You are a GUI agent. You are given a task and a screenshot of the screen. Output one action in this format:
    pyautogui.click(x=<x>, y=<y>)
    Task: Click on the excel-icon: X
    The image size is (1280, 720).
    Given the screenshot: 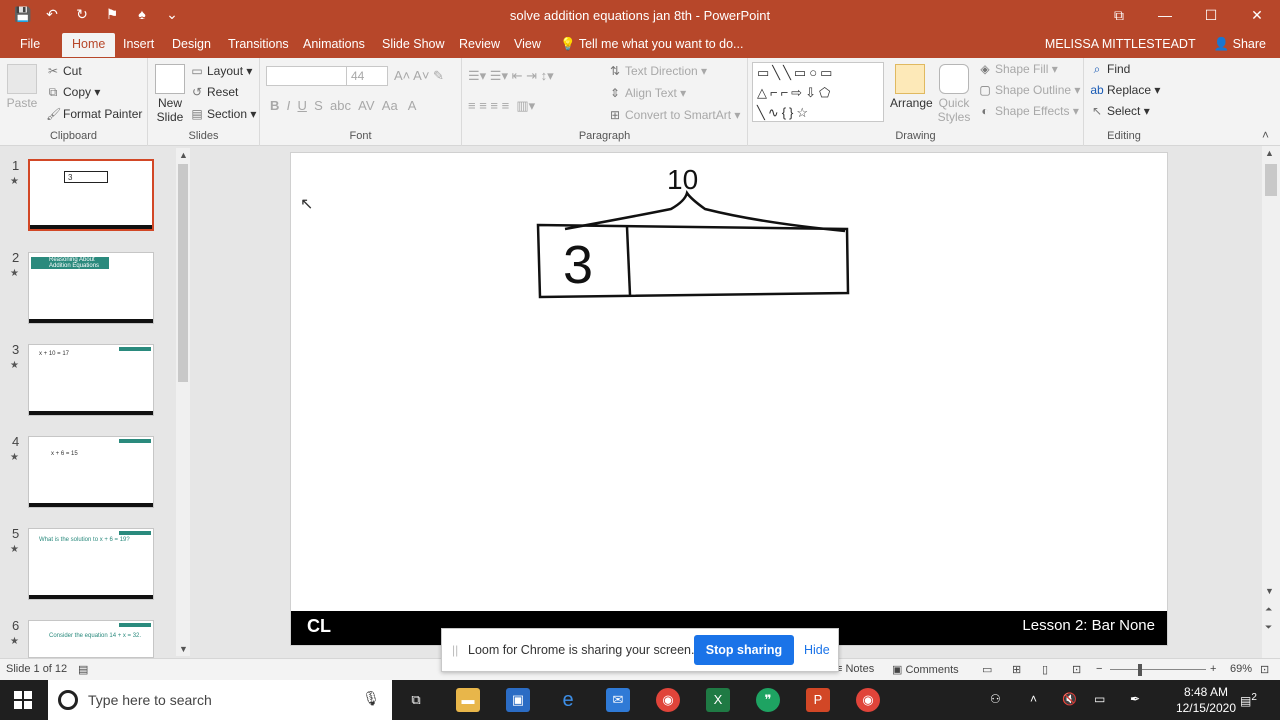 What is the action you would take?
    pyautogui.click(x=718, y=700)
    